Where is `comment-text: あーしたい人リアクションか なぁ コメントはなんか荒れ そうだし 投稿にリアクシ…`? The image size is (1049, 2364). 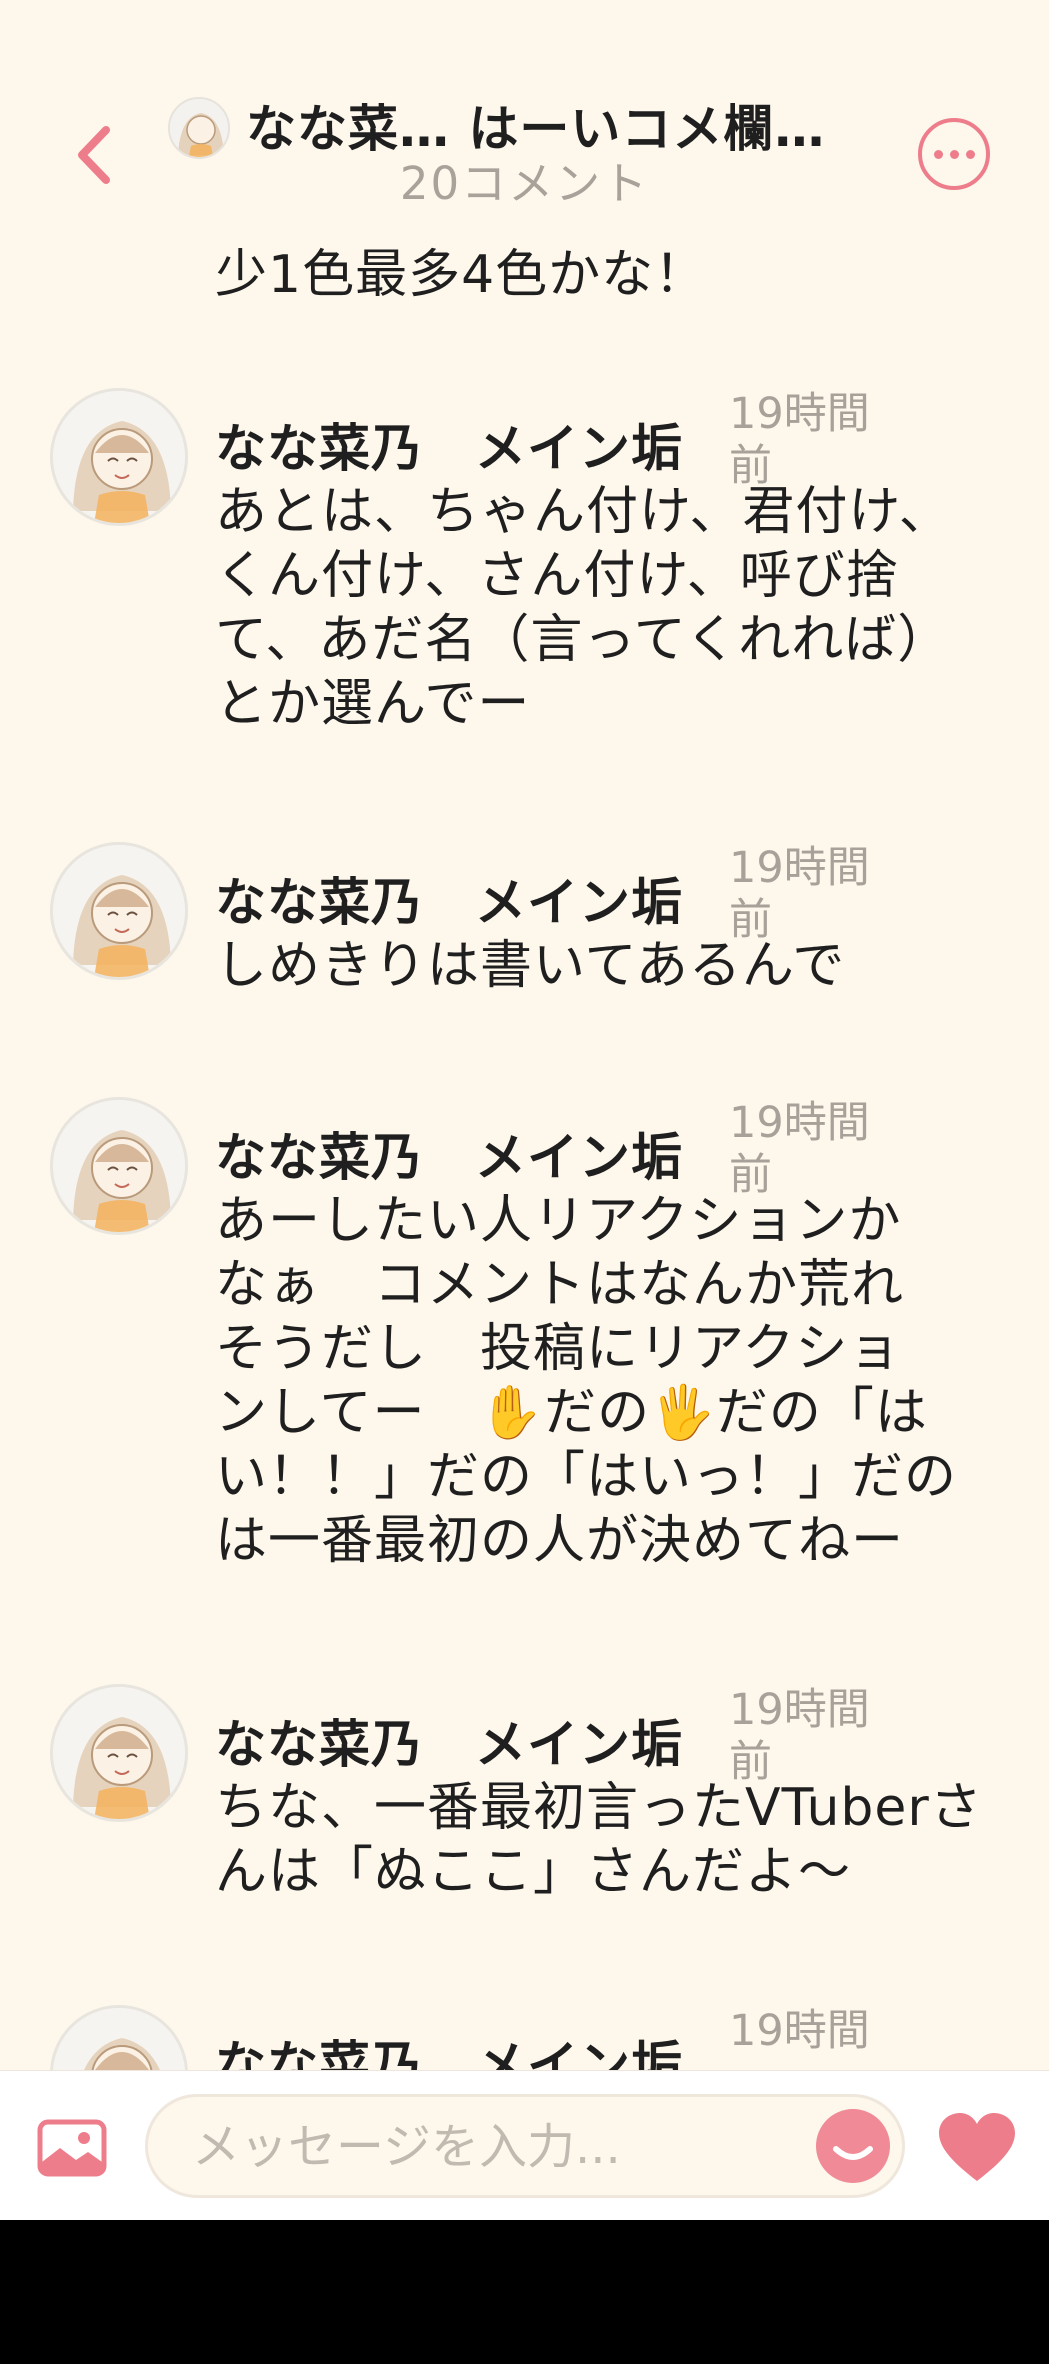 comment-text: あーしたい人リアクションか なぁ コメントはなんか荒れ そうだし 投稿にリアクシ… is located at coordinates (586, 1381).